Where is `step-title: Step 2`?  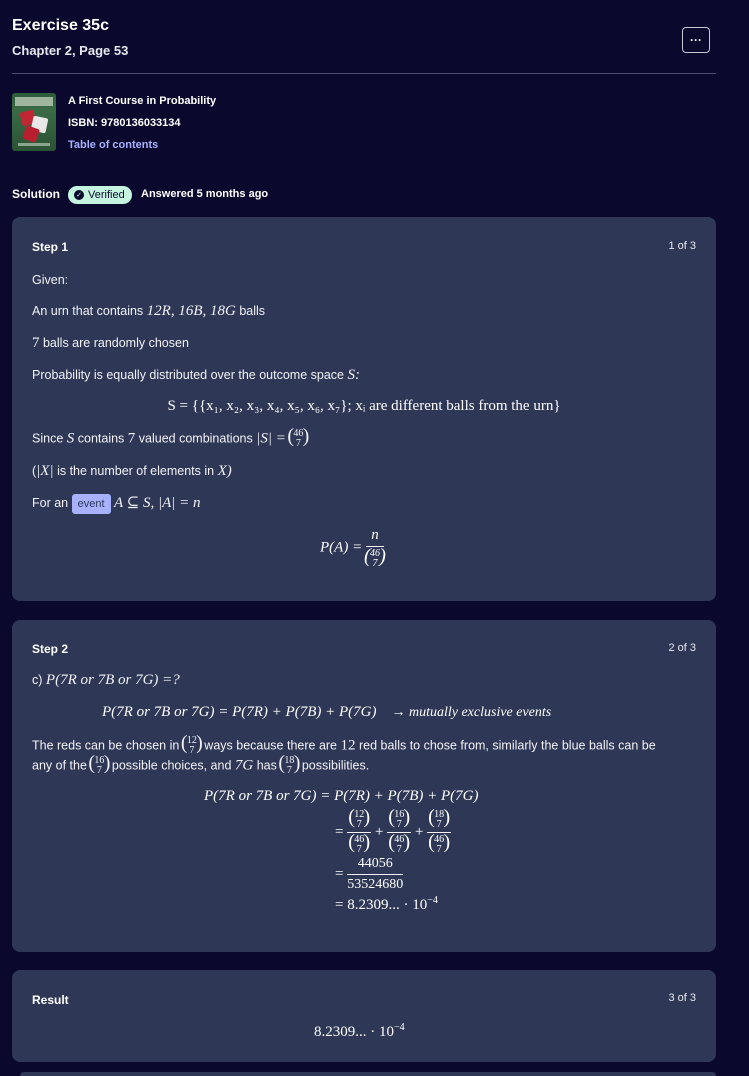 step-title: Step 2 is located at coordinates (50, 649).